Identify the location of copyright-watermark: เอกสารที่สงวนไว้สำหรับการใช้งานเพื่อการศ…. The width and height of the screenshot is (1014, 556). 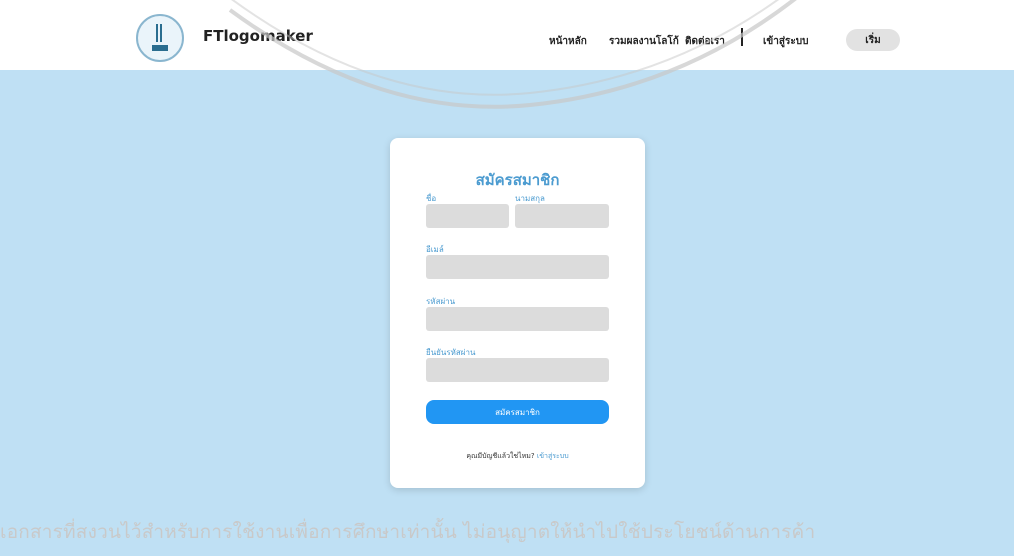
(408, 532).